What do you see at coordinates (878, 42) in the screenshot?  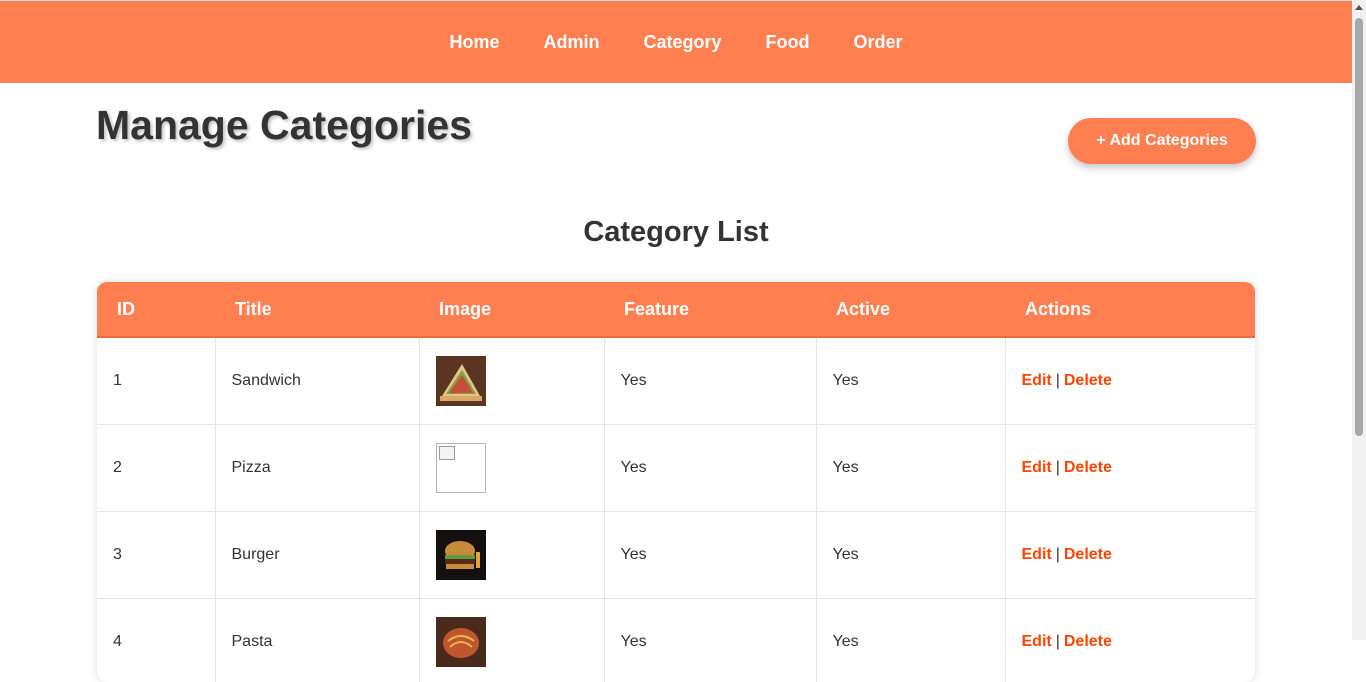 I see `nav-link-order: Order` at bounding box center [878, 42].